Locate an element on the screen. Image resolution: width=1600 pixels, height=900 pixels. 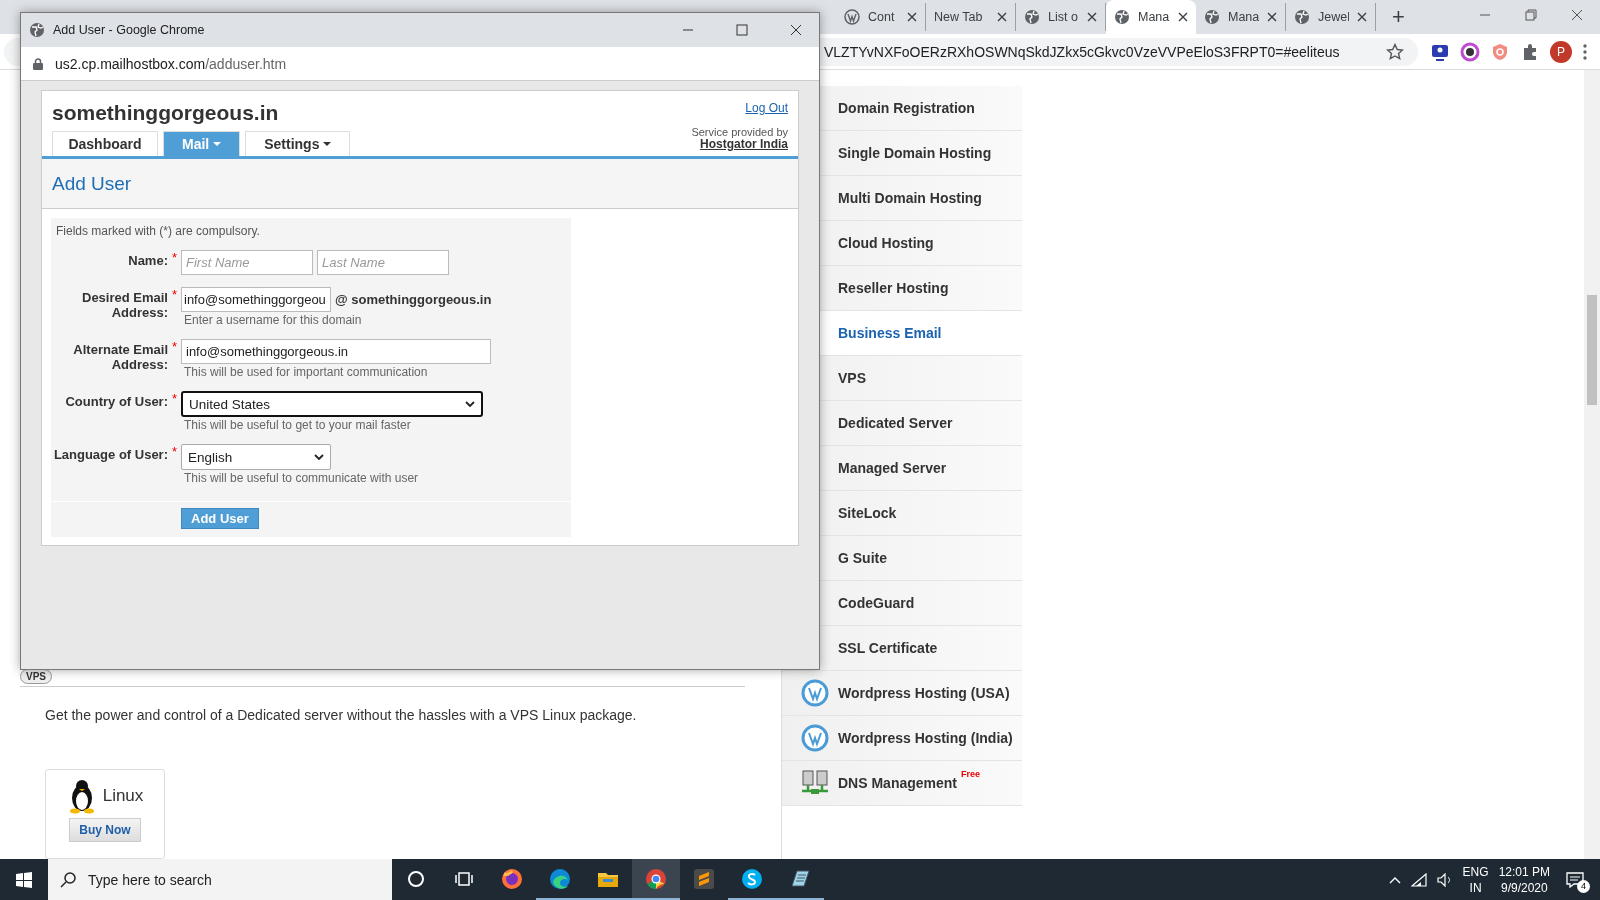
sidebar-label: SSL Certificate is located at coordinates (888, 648).